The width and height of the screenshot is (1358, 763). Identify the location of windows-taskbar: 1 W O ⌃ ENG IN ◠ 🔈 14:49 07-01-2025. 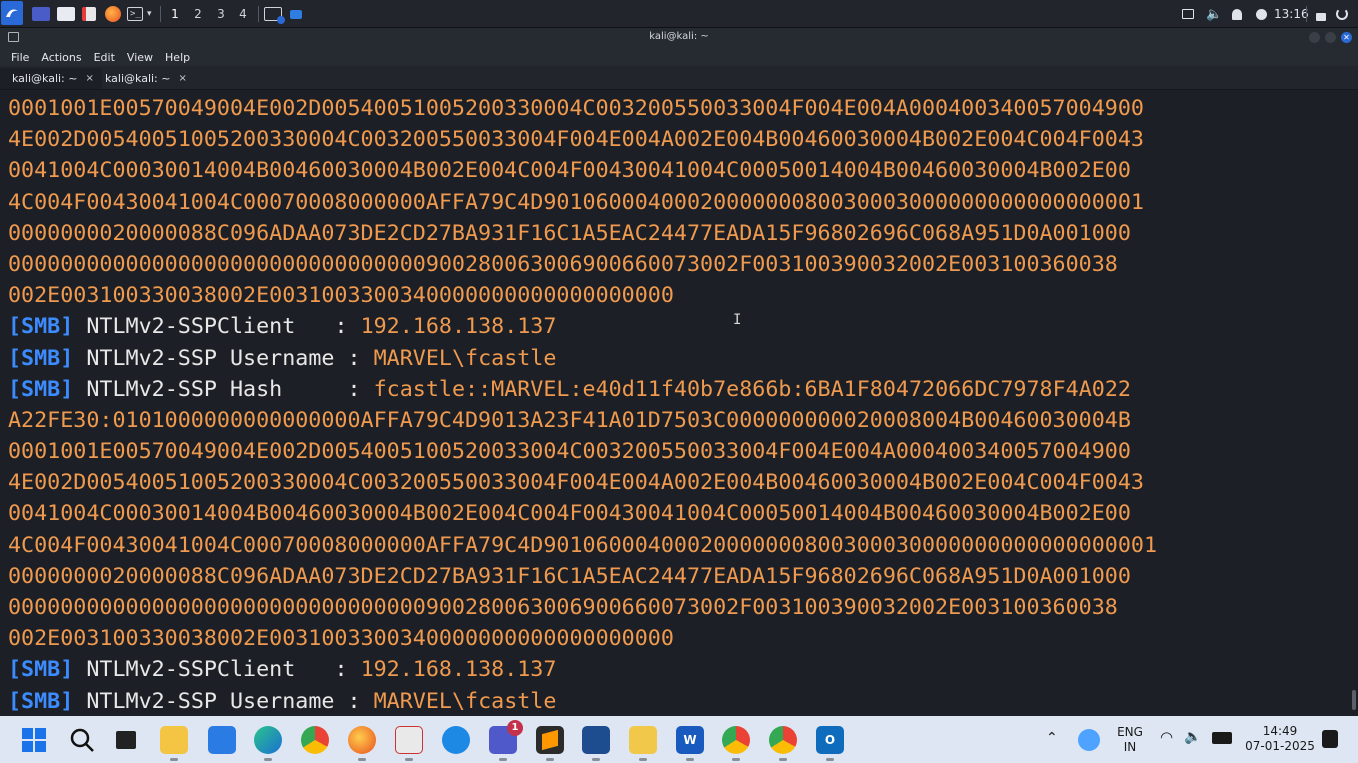
(679, 739).